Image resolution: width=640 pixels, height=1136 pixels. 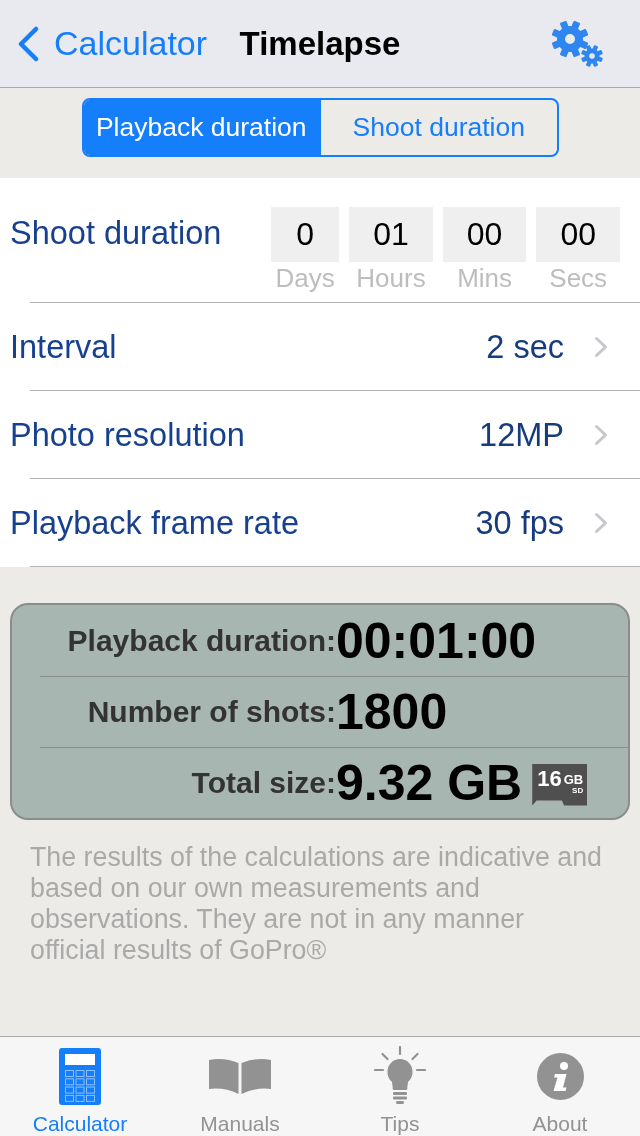 I want to click on setting-row: Playback frame rate 30 fps, so click(x=320, y=523).